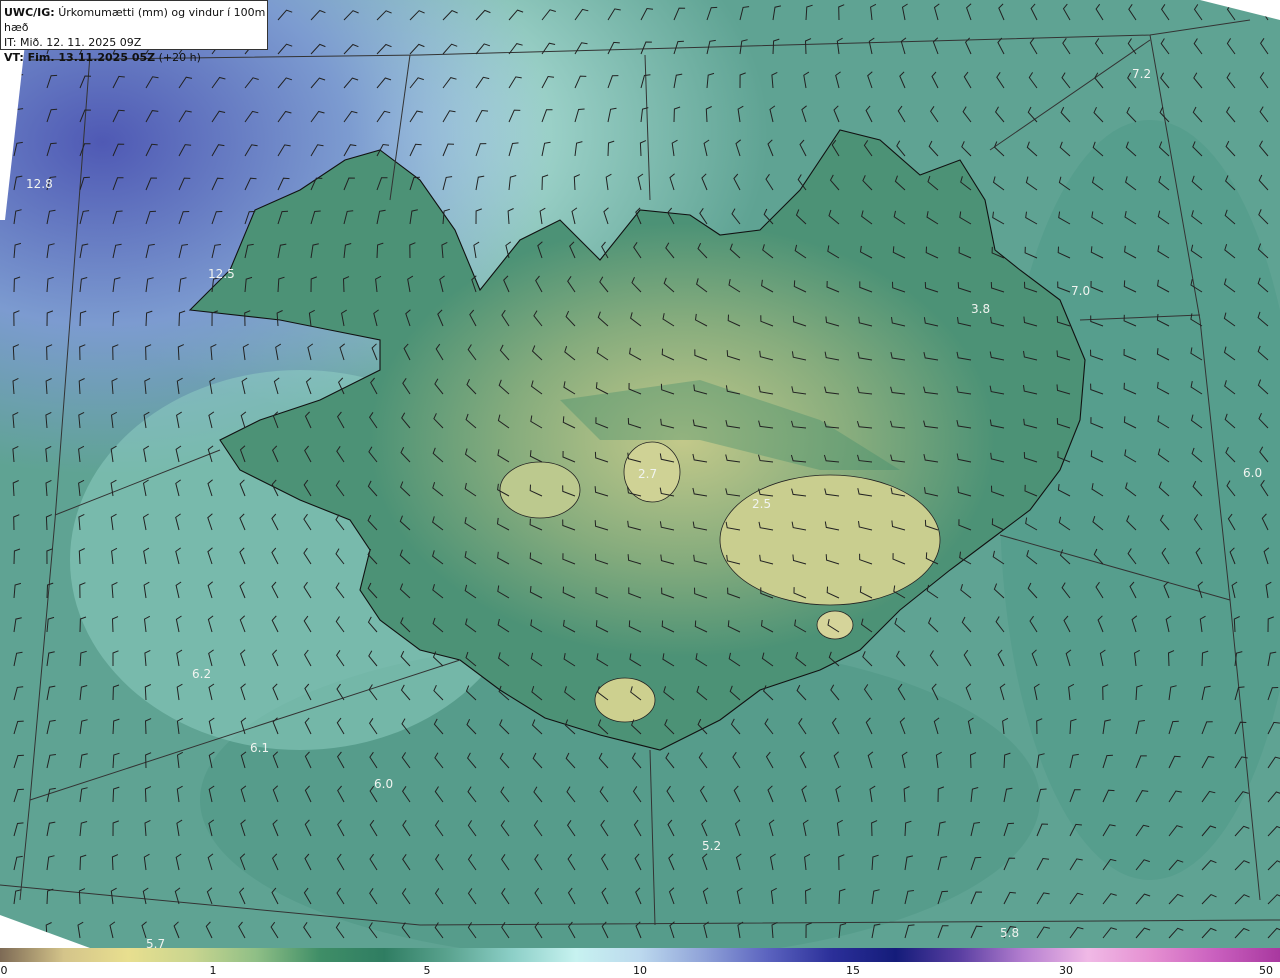 This screenshot has width=1280, height=978. I want to click on value-label: 7.0, so click(1080, 291).